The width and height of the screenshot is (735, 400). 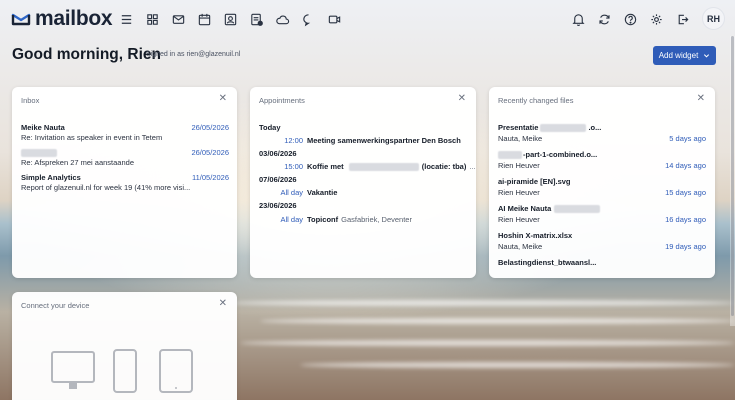 I want to click on file-name: ai-piramide [EN].svg, so click(x=534, y=181).